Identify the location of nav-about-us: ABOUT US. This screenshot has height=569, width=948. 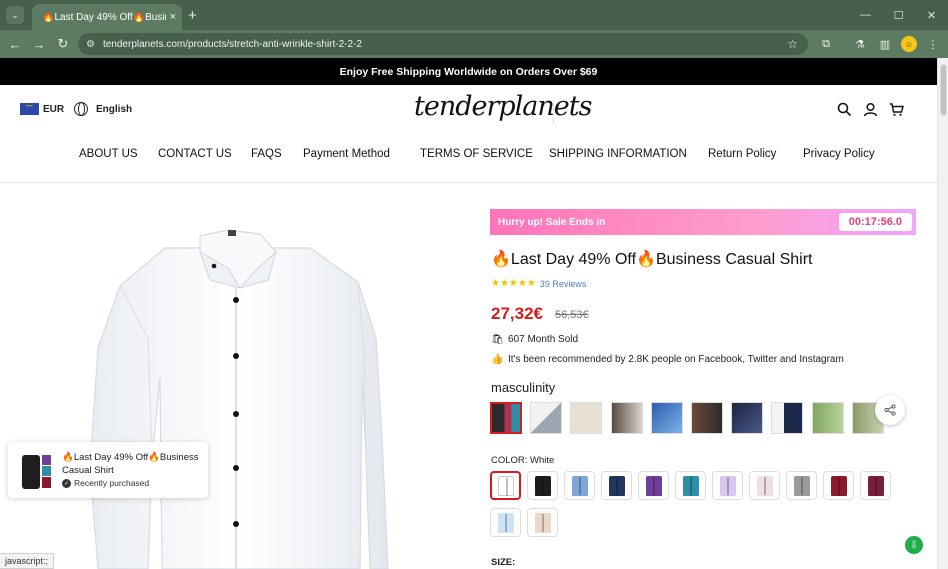
(108, 154).